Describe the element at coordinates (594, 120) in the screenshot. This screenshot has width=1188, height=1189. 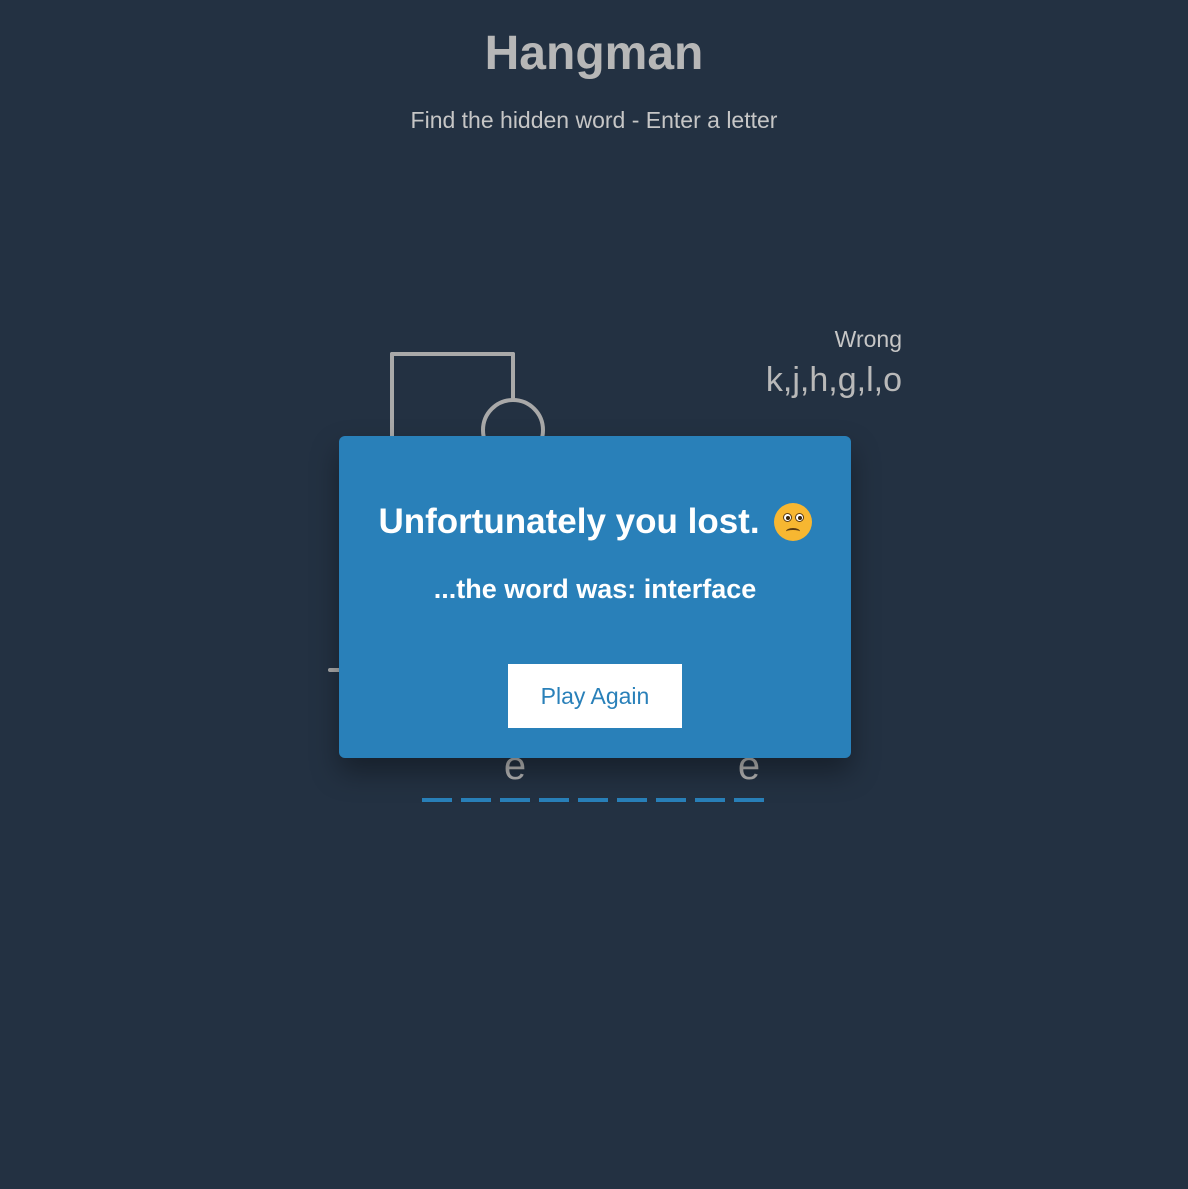
I see `page-subtitle: Find the hidden word - Enter a letter` at that location.